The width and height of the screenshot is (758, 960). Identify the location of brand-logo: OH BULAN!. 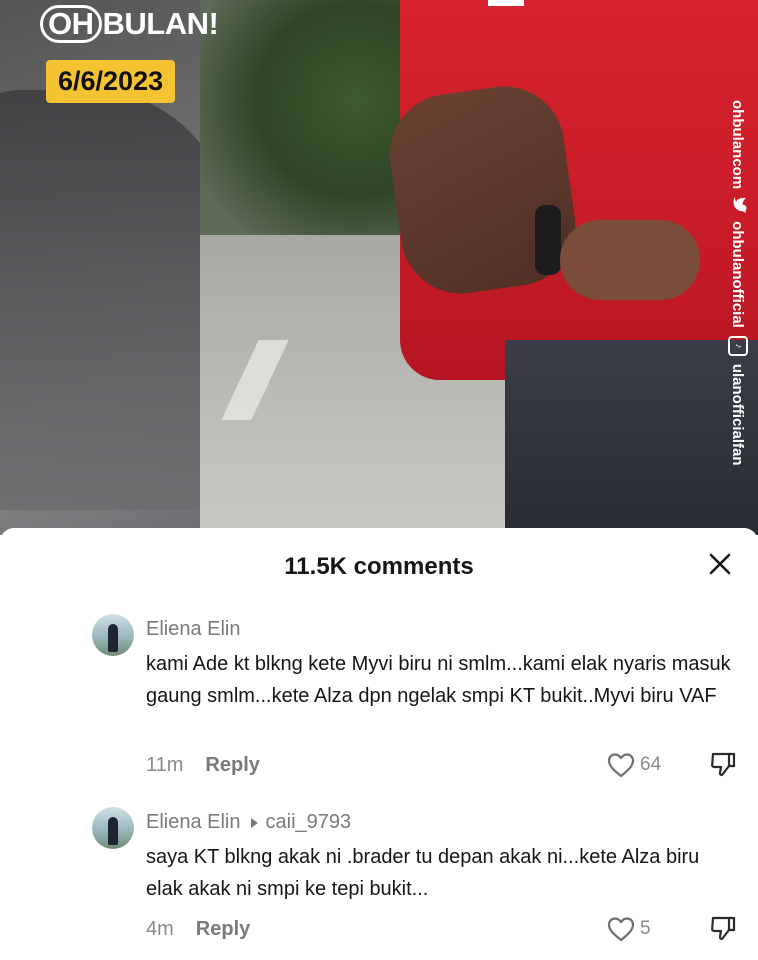
(129, 24).